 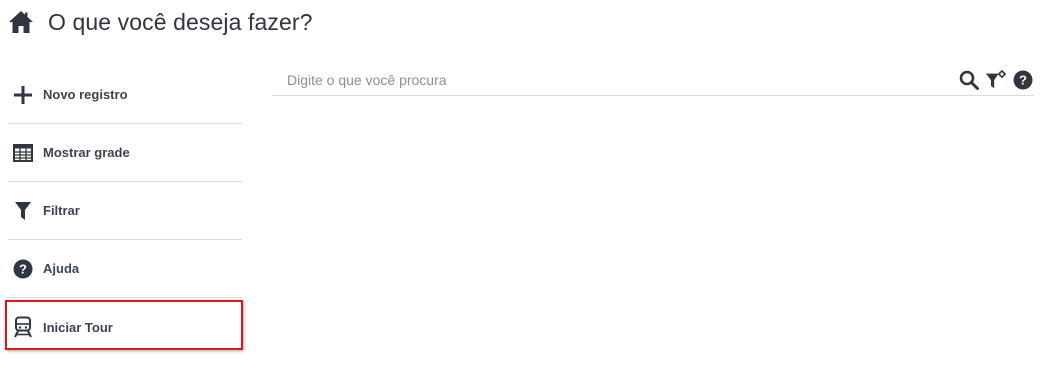 I want to click on plus-icon, so click(x=23, y=95).